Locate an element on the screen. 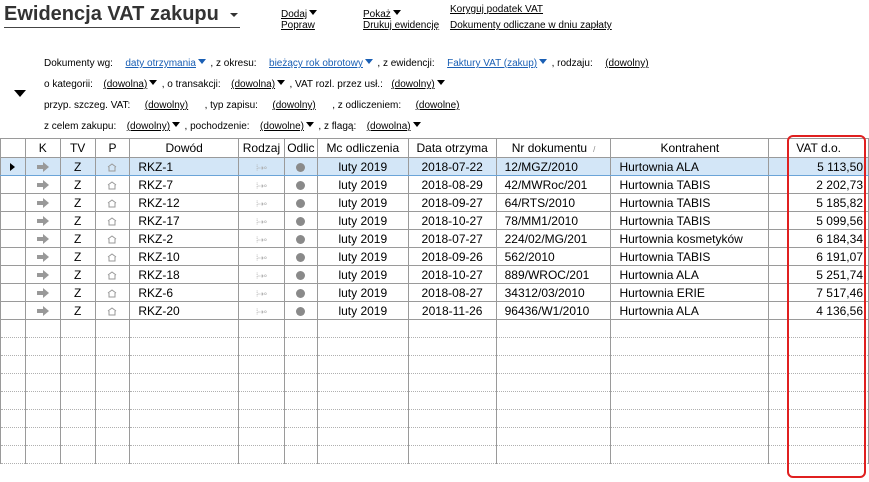 Image resolution: width=869 pixels, height=482 pixels. kontrahent-cell: Hurtownia ALA is located at coordinates (690, 166).